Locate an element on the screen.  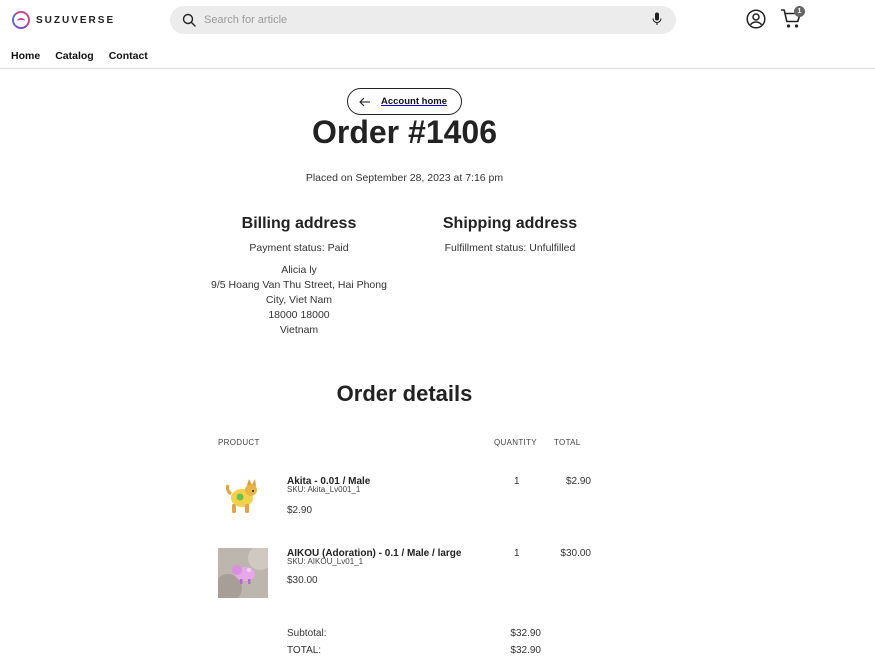
page-title: Order #1406 is located at coordinates (404, 132).